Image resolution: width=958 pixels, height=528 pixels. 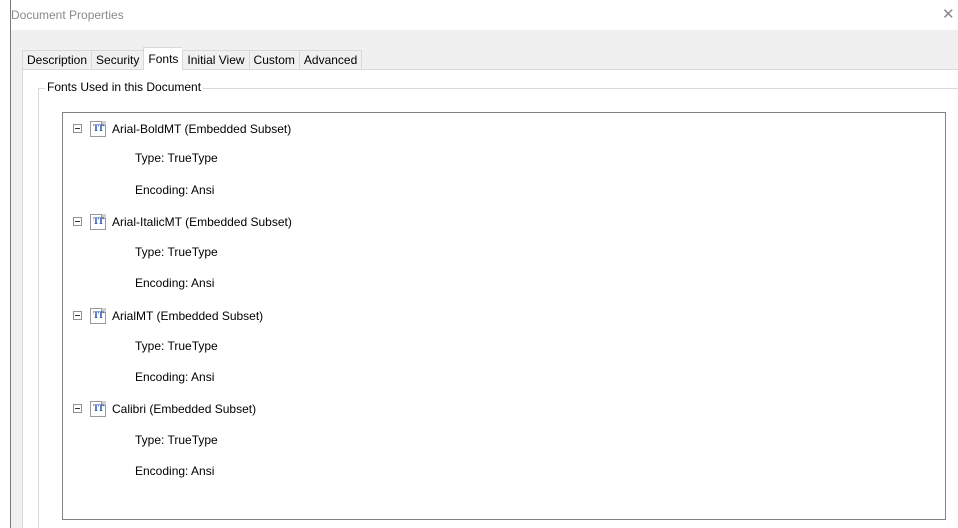 I want to click on tree-item-font: Calibri (Embedded Subset), so click(x=184, y=409).